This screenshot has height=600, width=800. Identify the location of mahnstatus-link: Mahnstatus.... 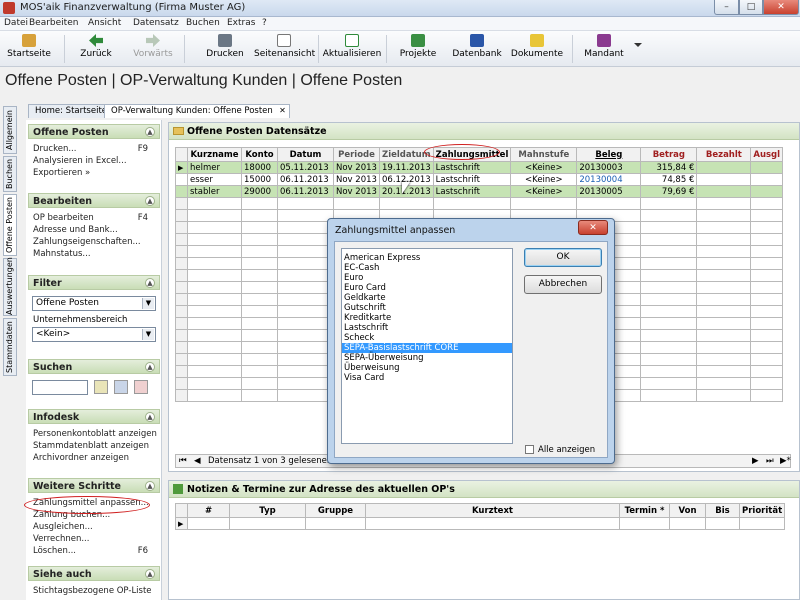
(94, 254).